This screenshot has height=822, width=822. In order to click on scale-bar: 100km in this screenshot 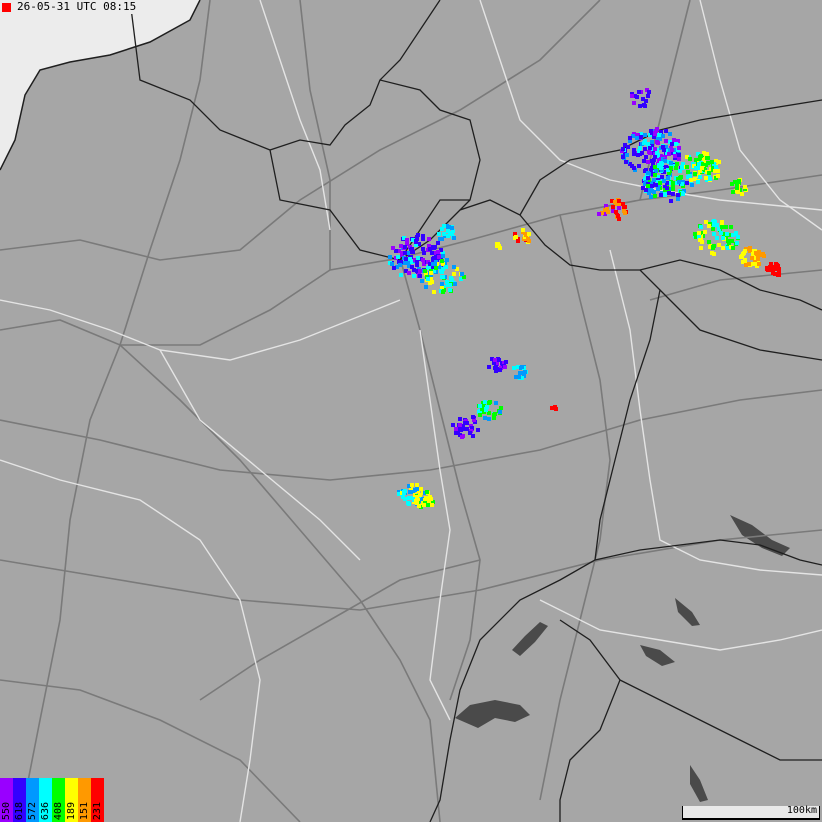, I will do `click(751, 812)`.